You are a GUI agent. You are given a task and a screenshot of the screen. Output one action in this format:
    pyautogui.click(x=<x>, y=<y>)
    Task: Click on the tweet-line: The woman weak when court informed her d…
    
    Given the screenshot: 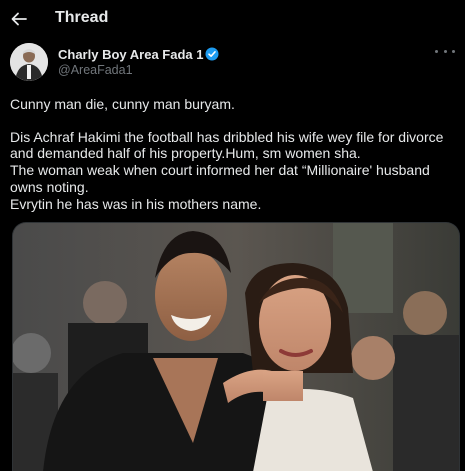 What is the action you would take?
    pyautogui.click(x=220, y=178)
    